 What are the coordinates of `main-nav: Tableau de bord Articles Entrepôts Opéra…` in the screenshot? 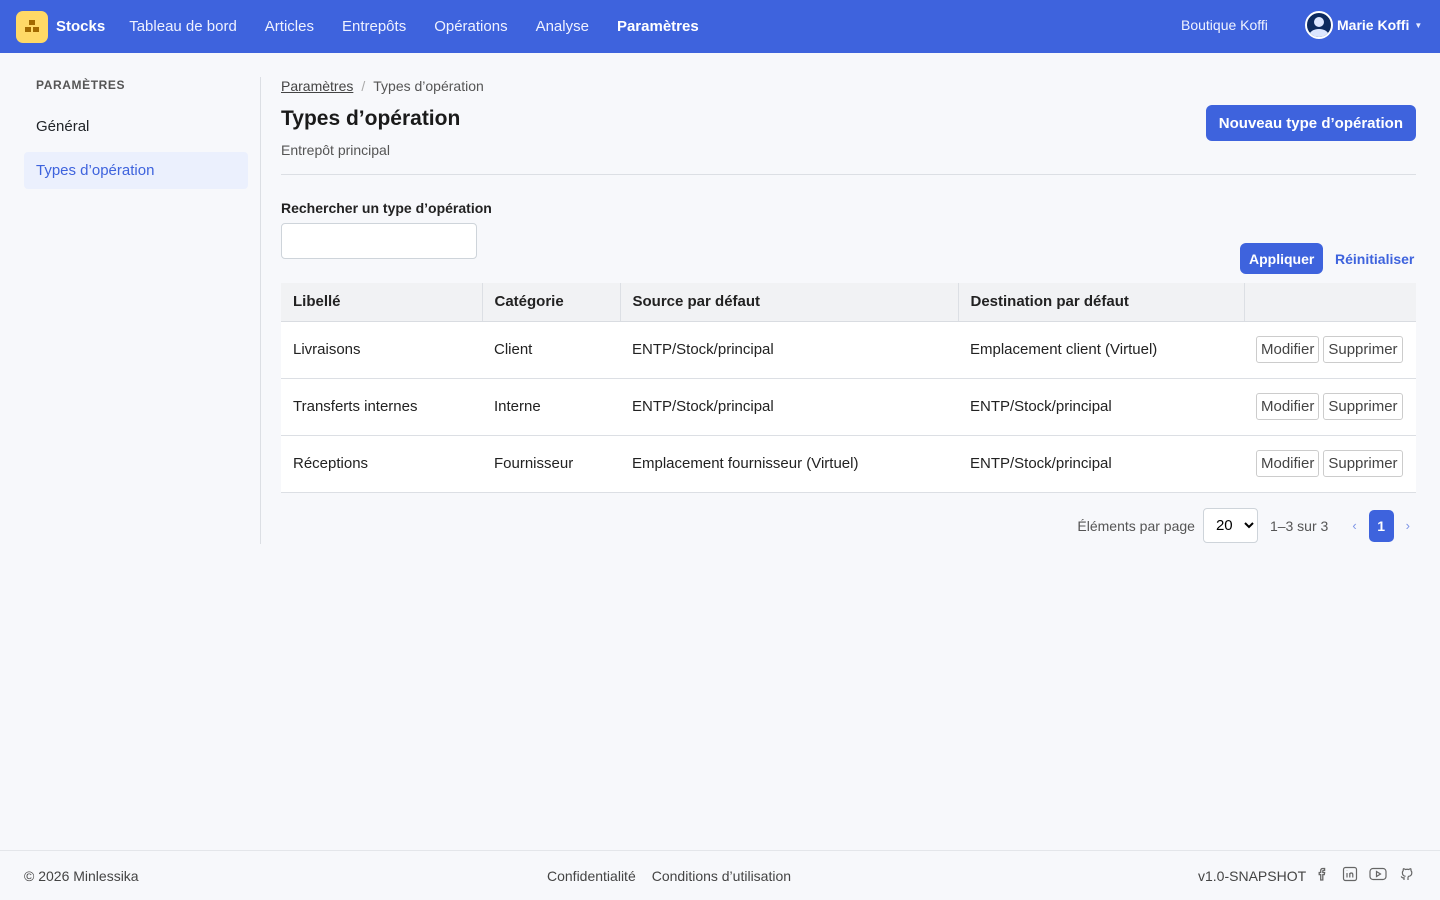 It's located at (427, 26).